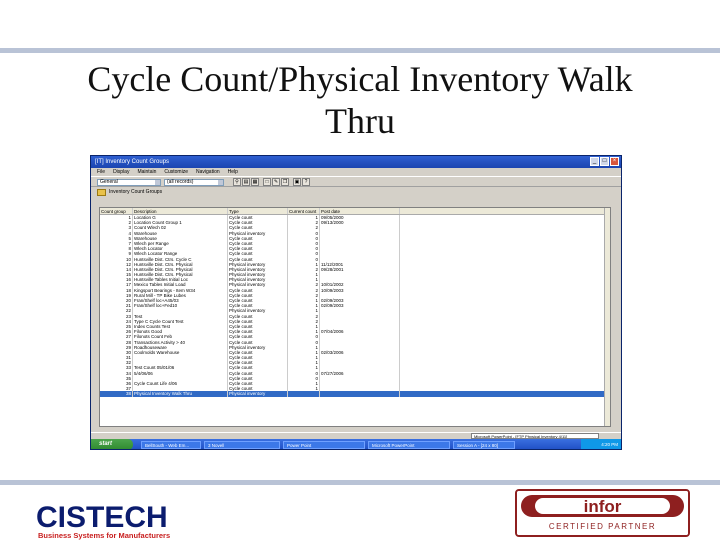 This screenshot has width=720, height=540. What do you see at coordinates (356, 192) in the screenshot?
I see `sub-toolbar: Inventory Count Groups` at bounding box center [356, 192].